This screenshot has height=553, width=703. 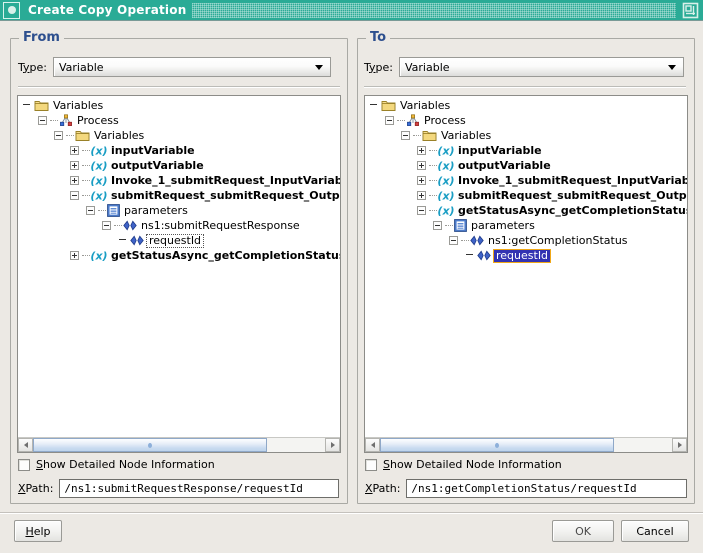 What do you see at coordinates (175, 240) in the screenshot?
I see `tree-item-label: requestId` at bounding box center [175, 240].